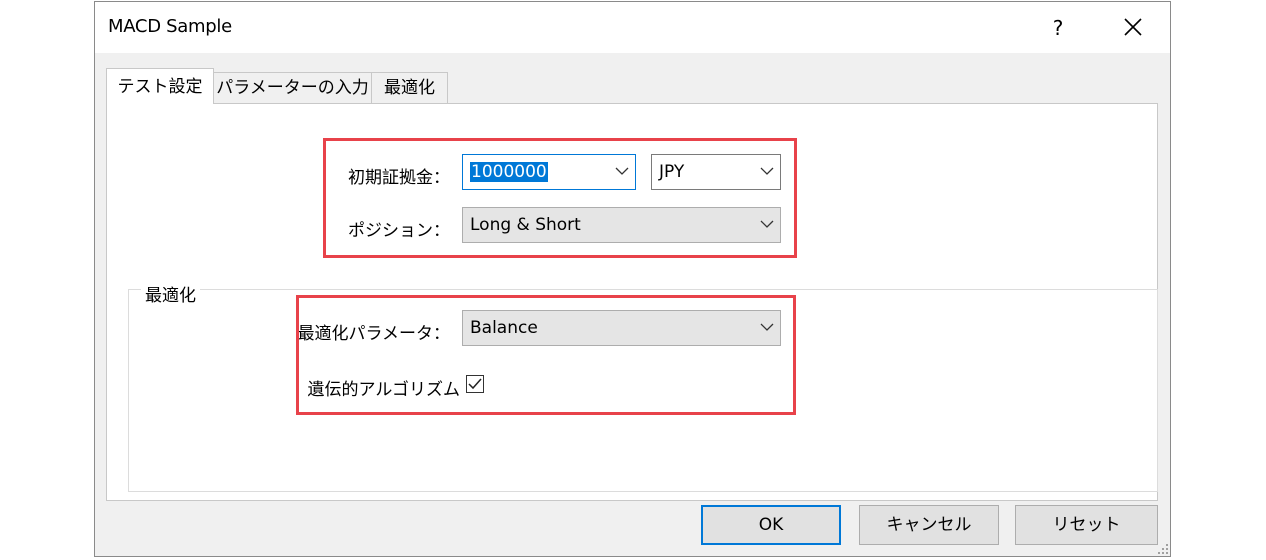 The height and width of the screenshot is (560, 1266). What do you see at coordinates (771, 525) in the screenshot?
I see `ok-button: OK` at bounding box center [771, 525].